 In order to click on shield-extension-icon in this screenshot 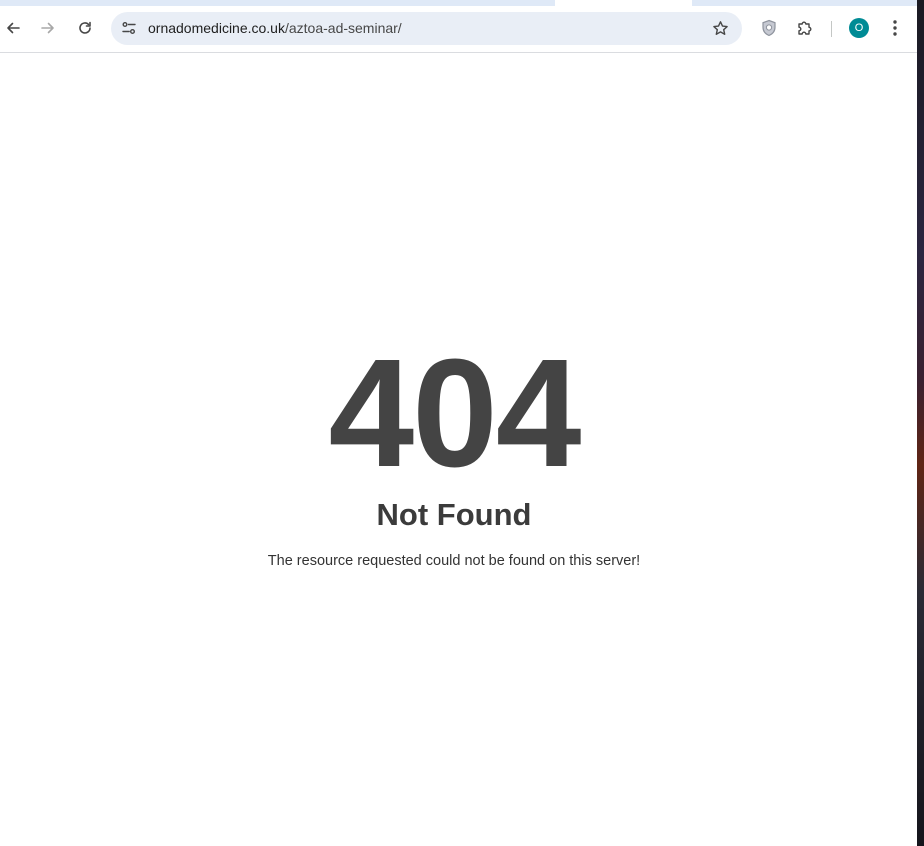, I will do `click(769, 28)`.